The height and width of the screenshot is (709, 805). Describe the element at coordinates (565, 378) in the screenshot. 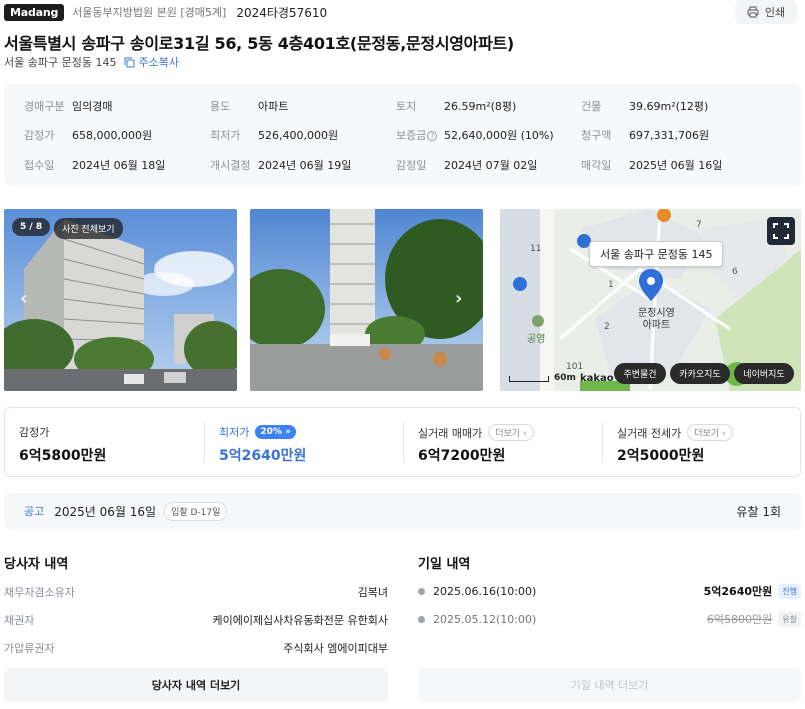

I see `map-scale-label: 60m` at that location.